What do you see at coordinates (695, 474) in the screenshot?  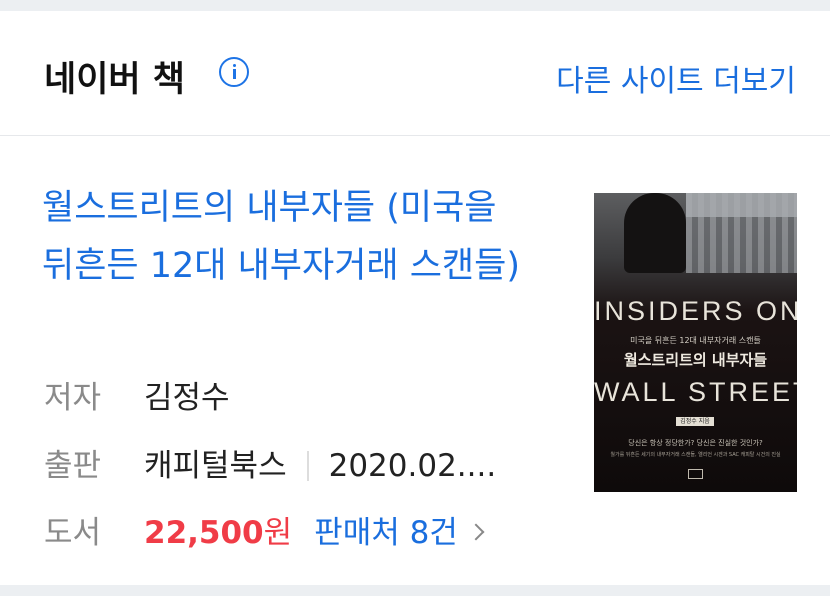 I see `publisher-logo-icon` at bounding box center [695, 474].